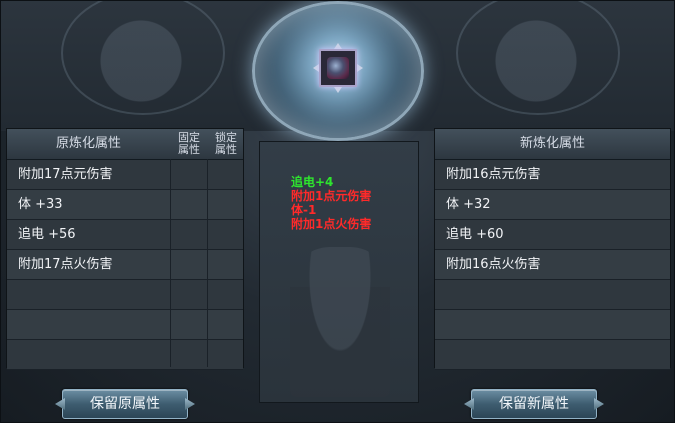 This screenshot has height=423, width=675. What do you see at coordinates (312, 182) in the screenshot?
I see `attribute-change-text: 追电+4` at bounding box center [312, 182].